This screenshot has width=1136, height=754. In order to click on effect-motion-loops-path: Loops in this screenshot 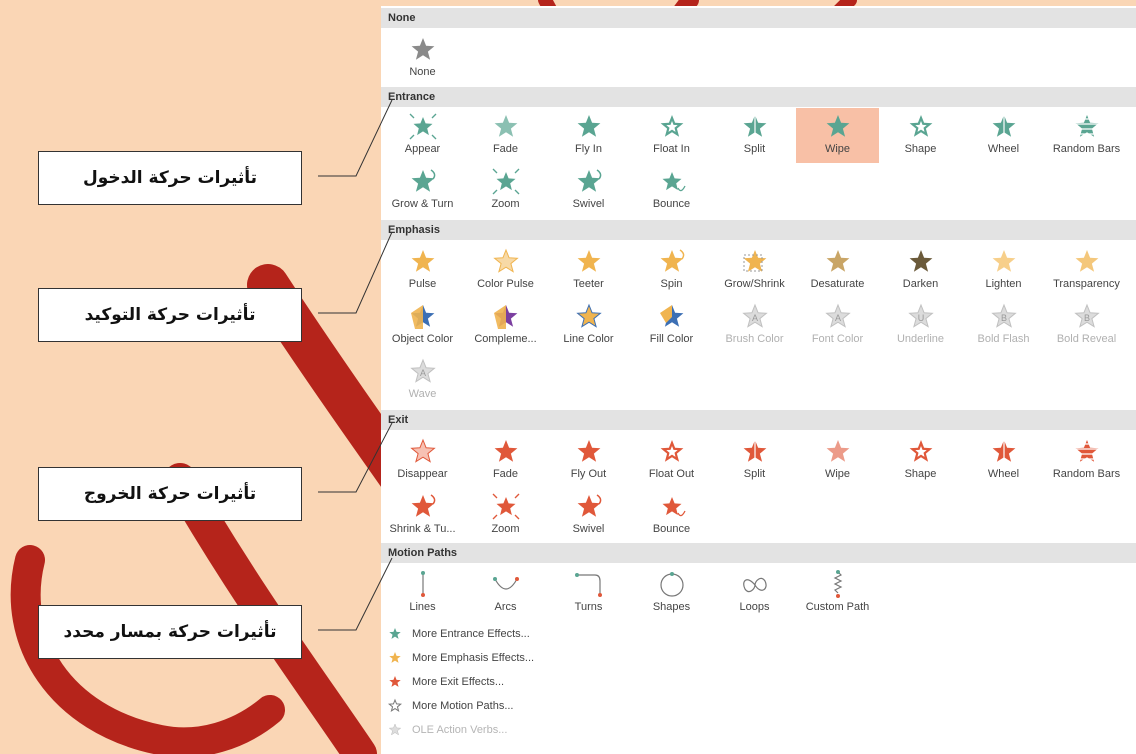, I will do `click(754, 593)`.